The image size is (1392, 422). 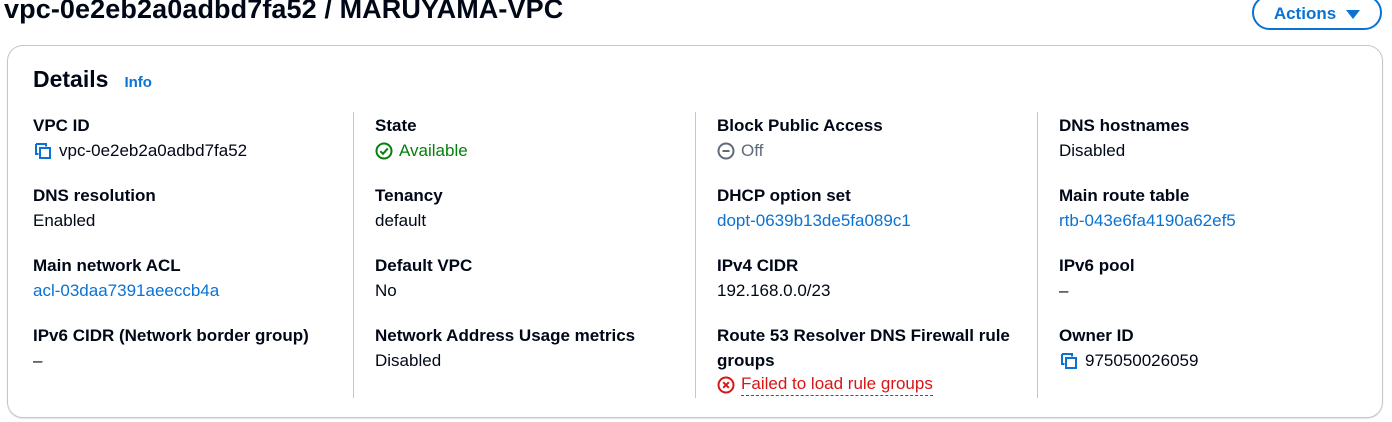 I want to click on field-value-row: vpc-0e2eb2a0adbd7fa52, so click(x=193, y=150).